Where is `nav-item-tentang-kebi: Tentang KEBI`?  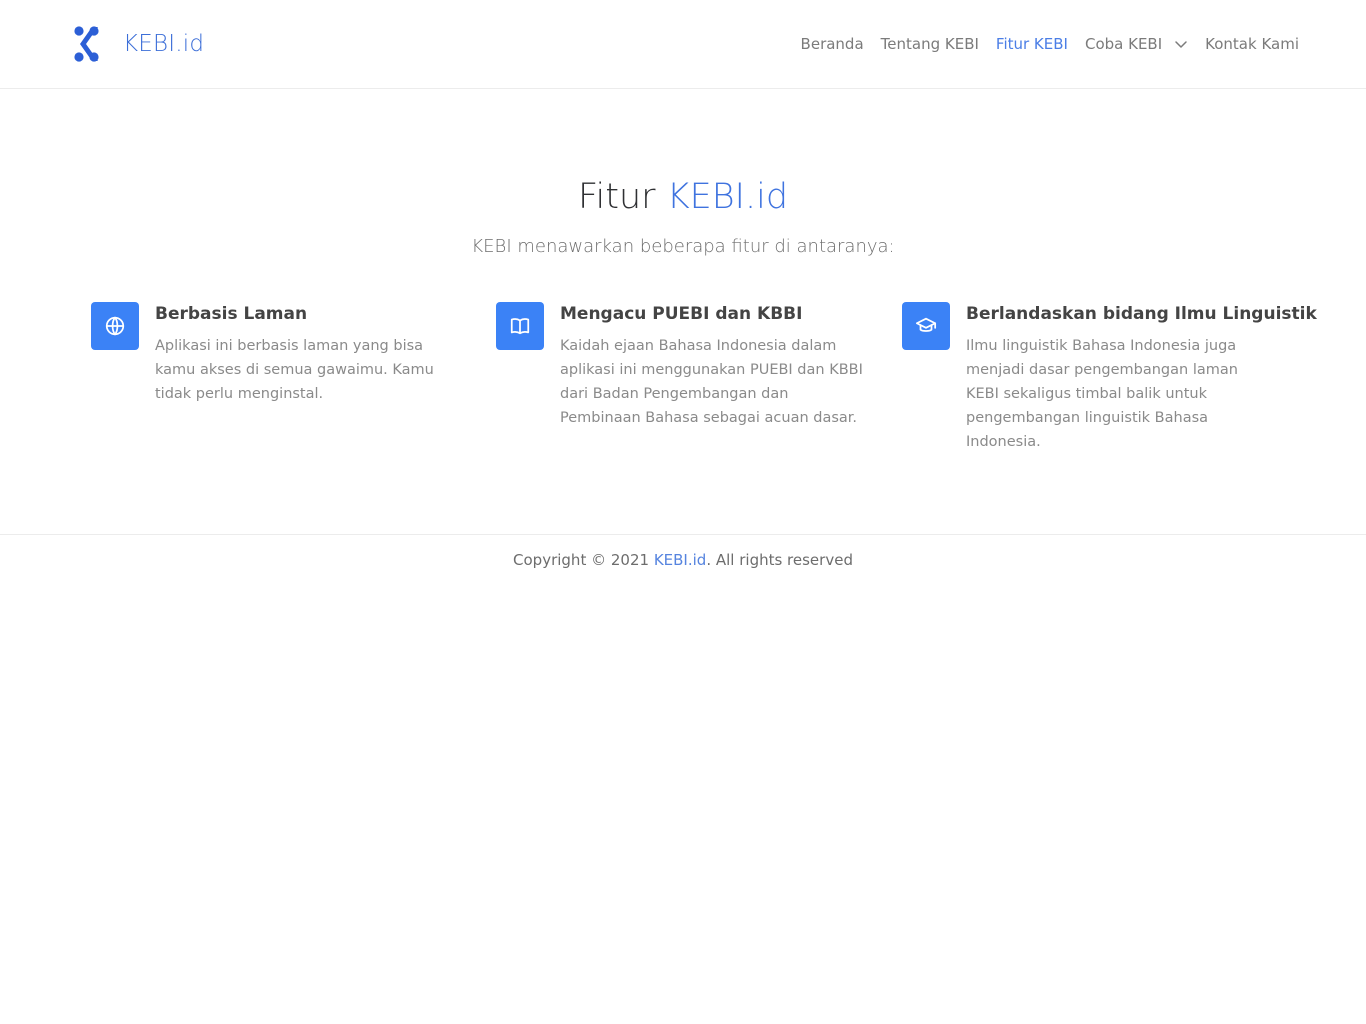 nav-item-tentang-kebi: Tentang KEBI is located at coordinates (930, 44).